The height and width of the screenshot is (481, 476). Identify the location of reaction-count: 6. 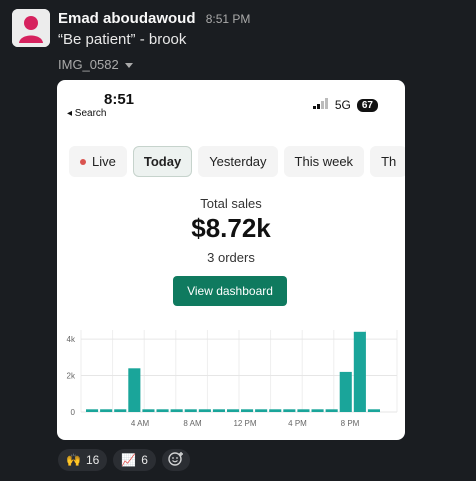
(144, 460).